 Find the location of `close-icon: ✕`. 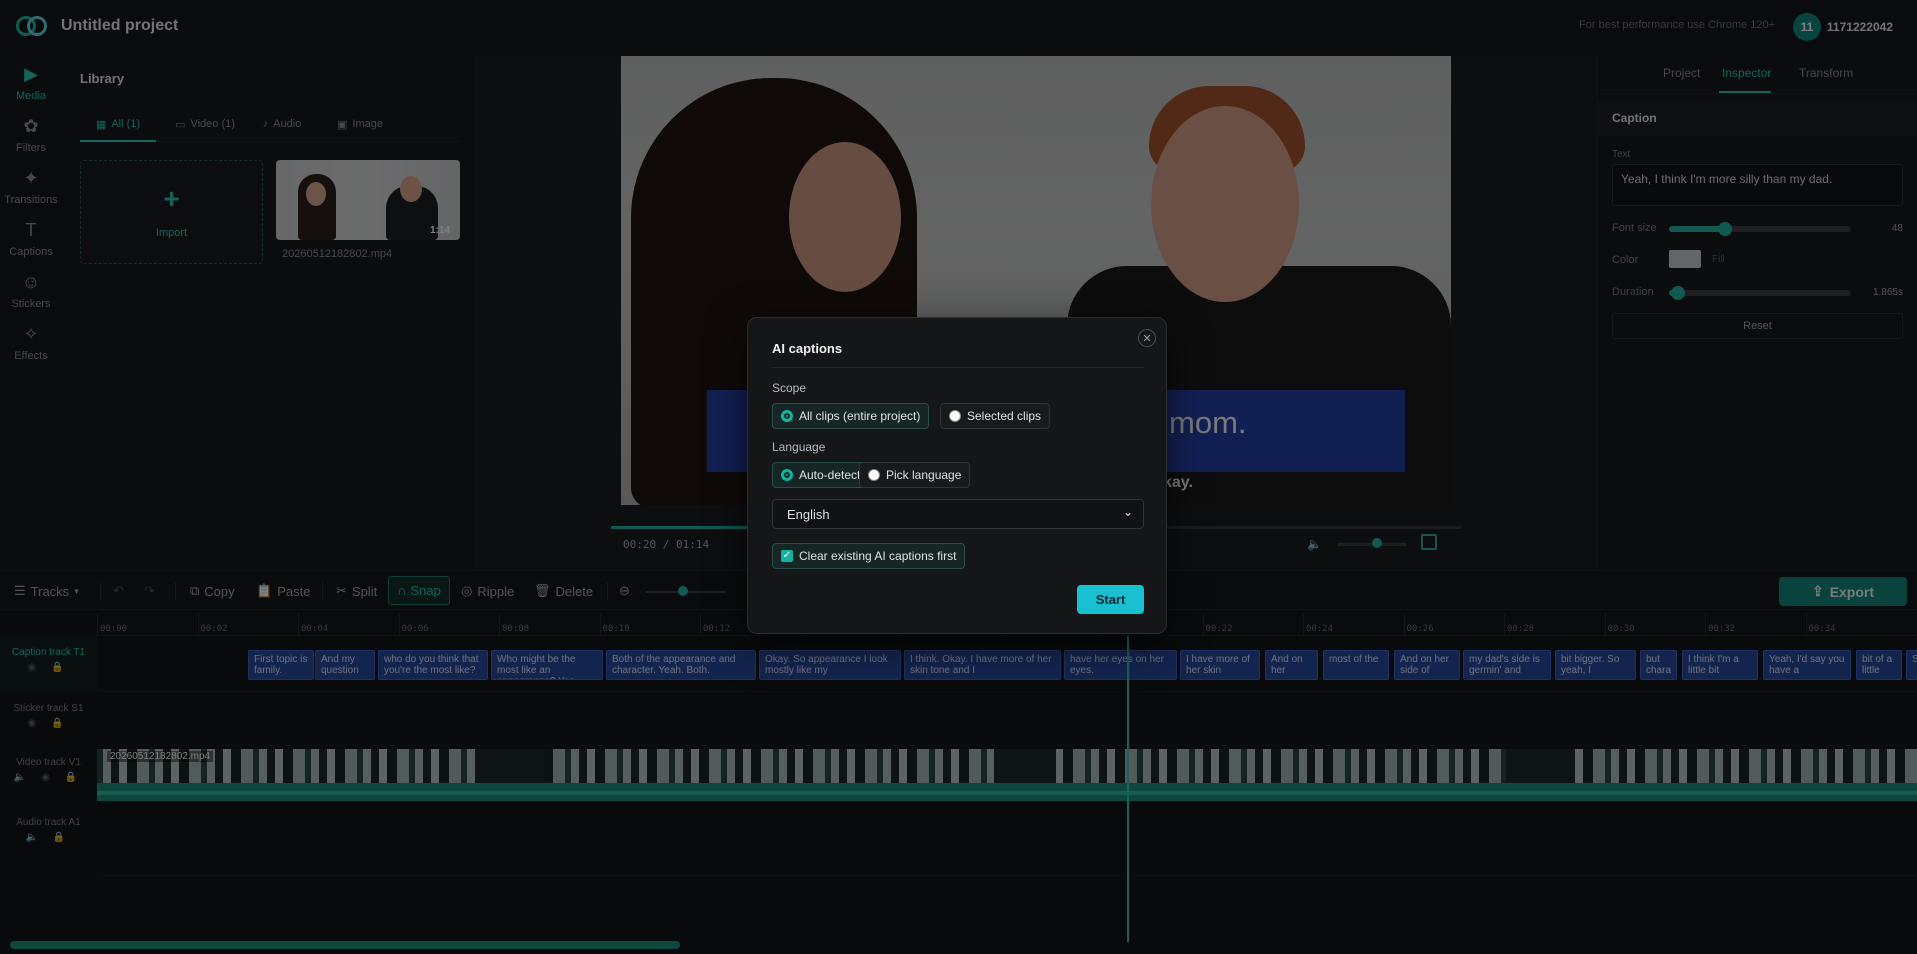

close-icon: ✕ is located at coordinates (1147, 338).